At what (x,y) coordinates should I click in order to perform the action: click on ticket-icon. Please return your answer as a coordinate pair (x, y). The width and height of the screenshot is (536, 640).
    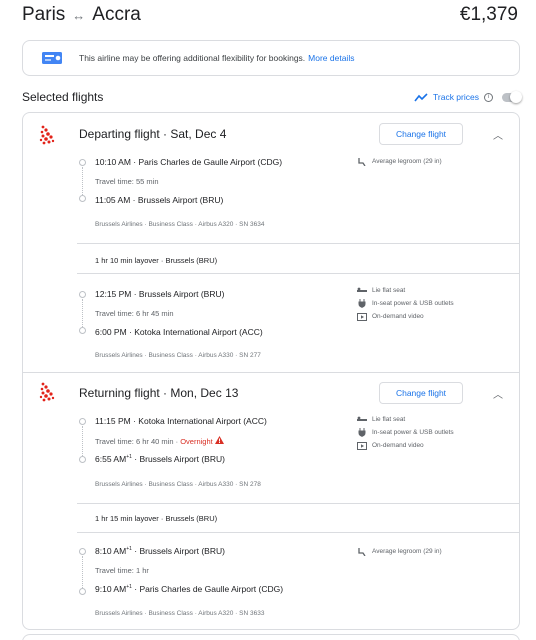
    Looking at the image, I should click on (52, 58).